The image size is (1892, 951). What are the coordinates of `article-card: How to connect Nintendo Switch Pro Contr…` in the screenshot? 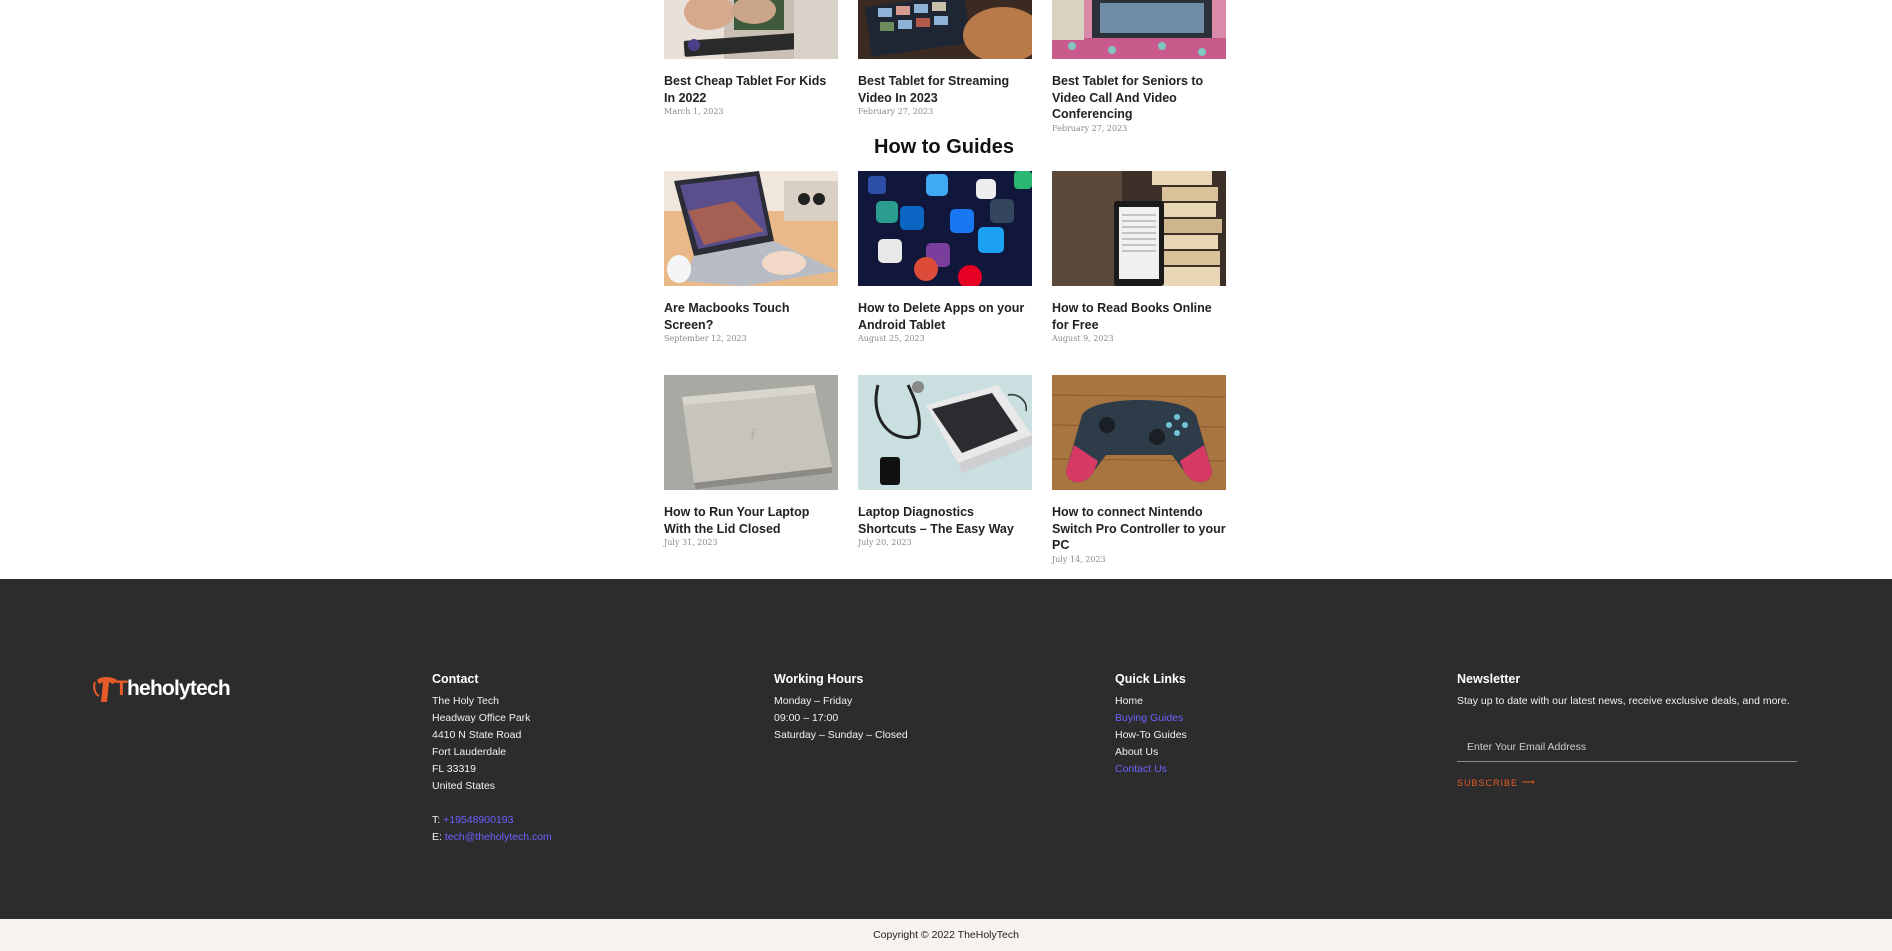 It's located at (1139, 469).